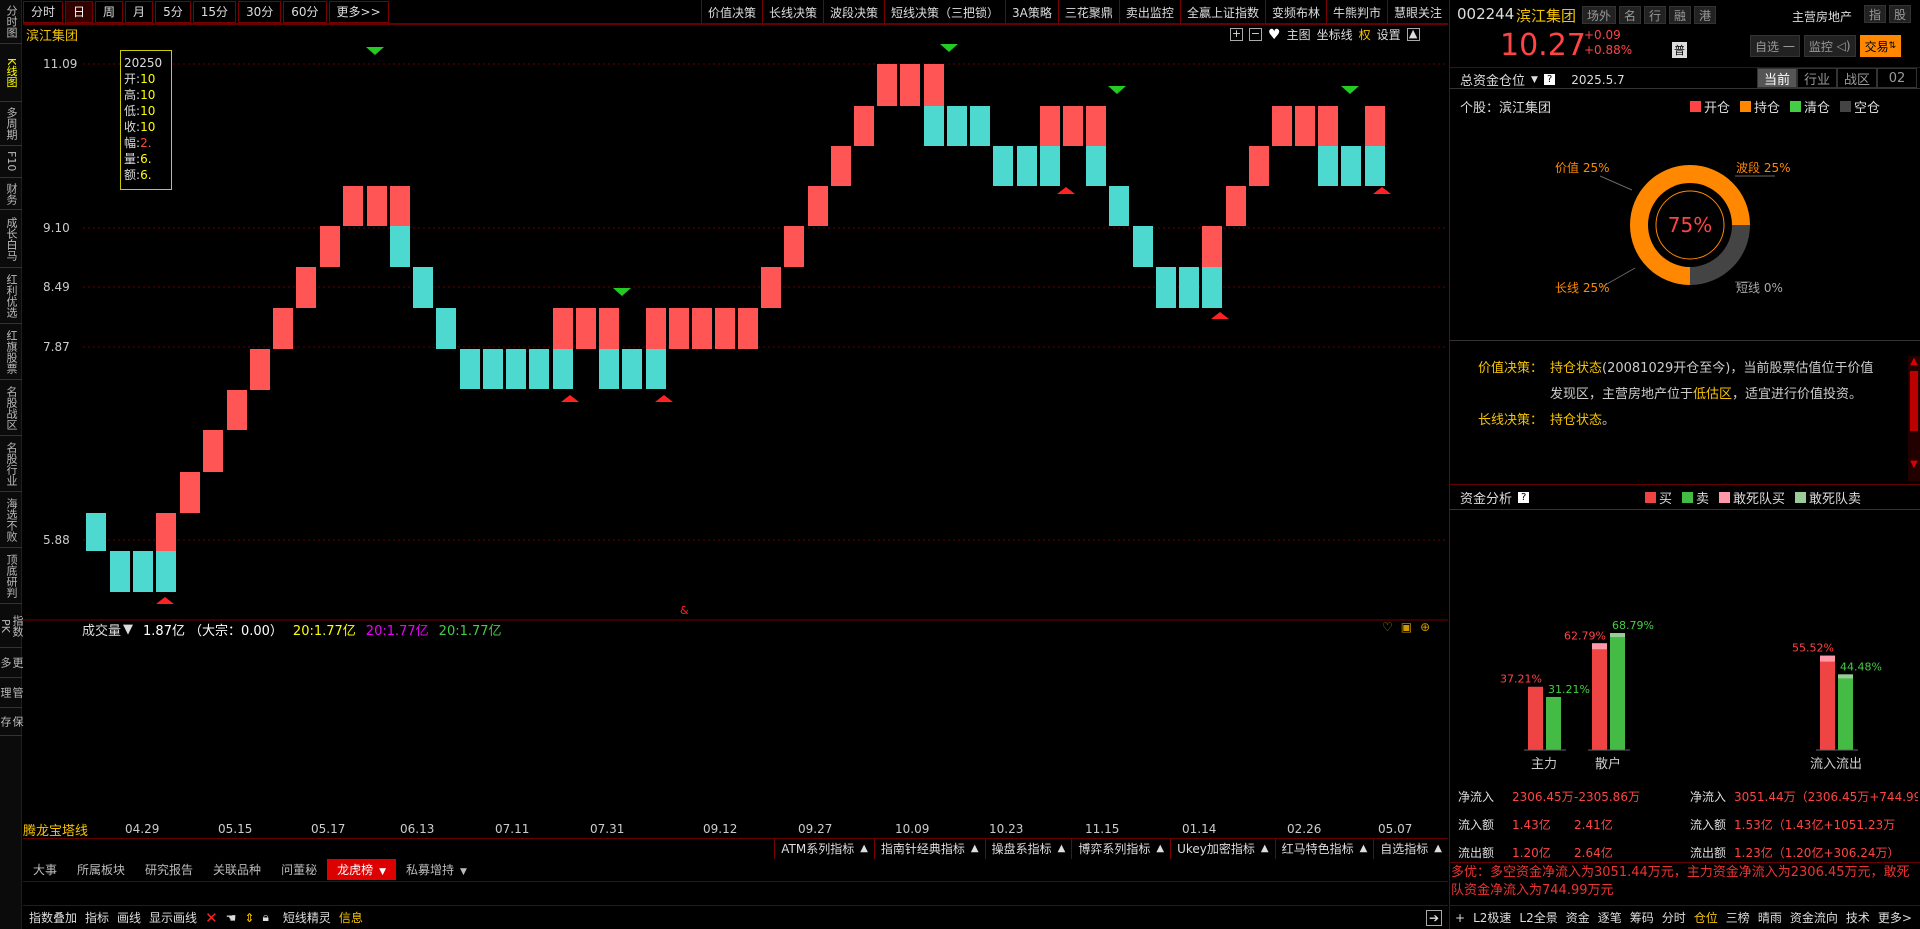 The height and width of the screenshot is (929, 1920). I want to click on period-tab-7: 60分, so click(305, 11).